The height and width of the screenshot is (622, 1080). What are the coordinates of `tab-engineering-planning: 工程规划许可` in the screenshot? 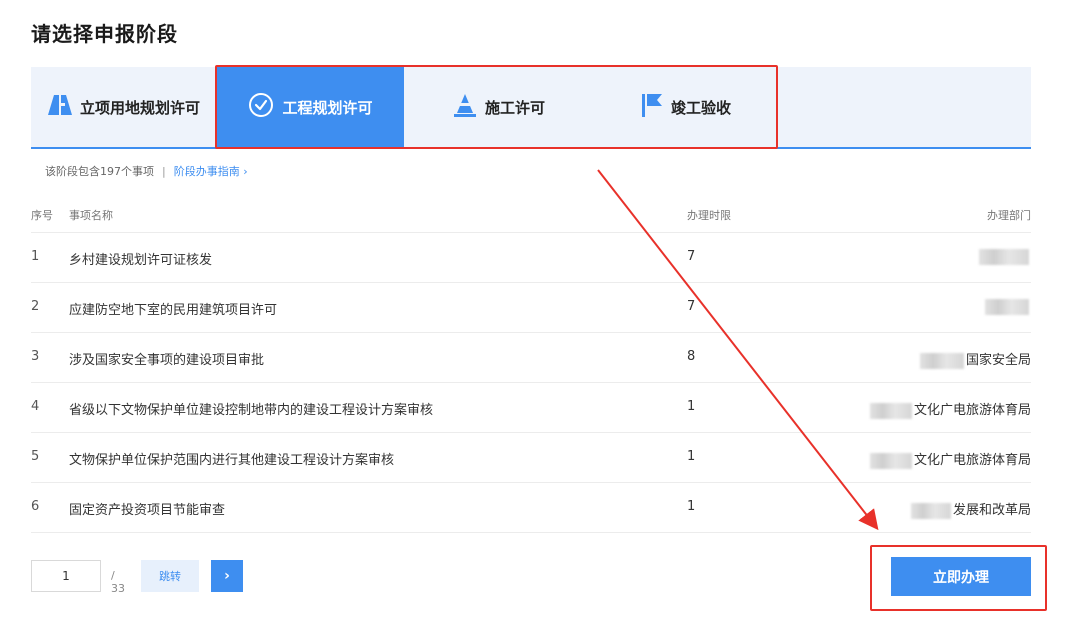 It's located at (310, 107).